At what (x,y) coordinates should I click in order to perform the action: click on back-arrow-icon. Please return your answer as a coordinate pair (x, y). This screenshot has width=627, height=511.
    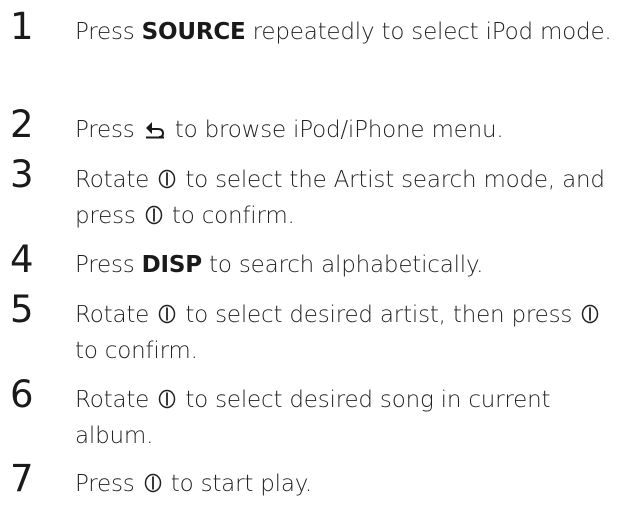
    Looking at the image, I should click on (155, 130).